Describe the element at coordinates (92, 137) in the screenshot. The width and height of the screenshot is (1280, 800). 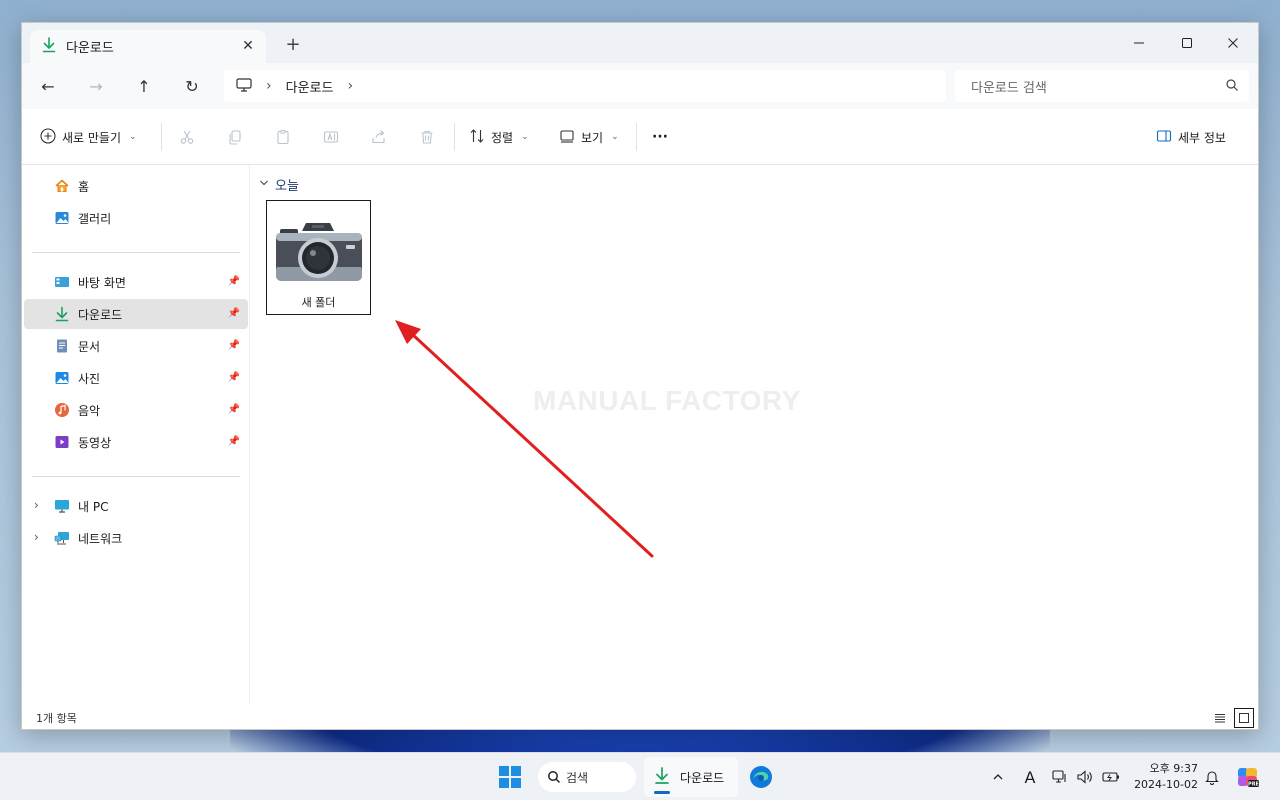
I see `new-button-label: 새로 만들기` at that location.